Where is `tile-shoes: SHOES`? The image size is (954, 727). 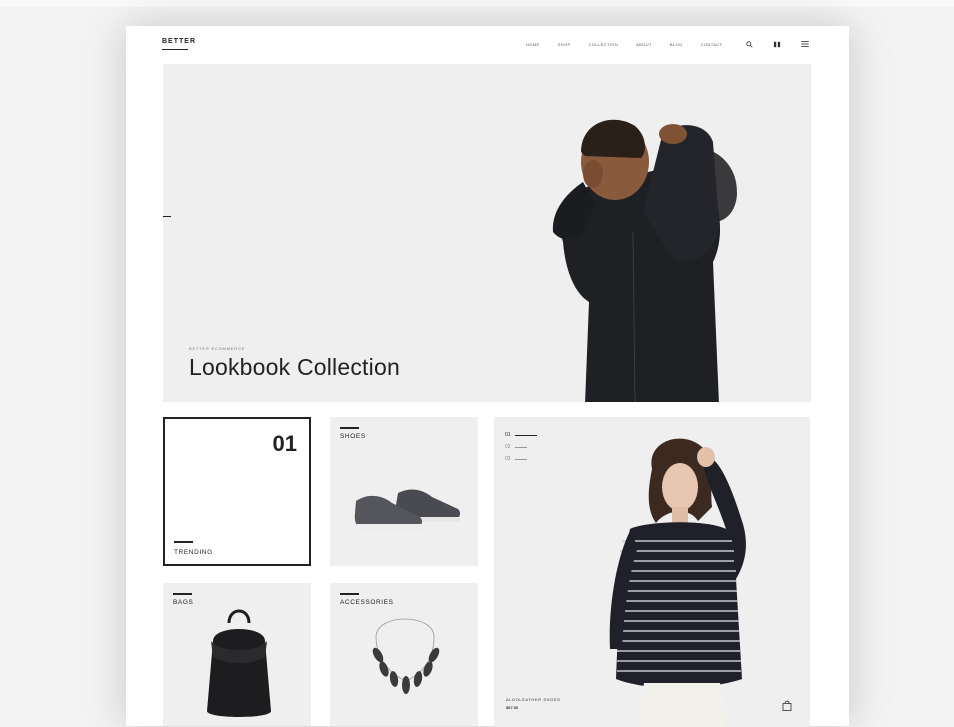 tile-shoes: SHOES is located at coordinates (404, 491).